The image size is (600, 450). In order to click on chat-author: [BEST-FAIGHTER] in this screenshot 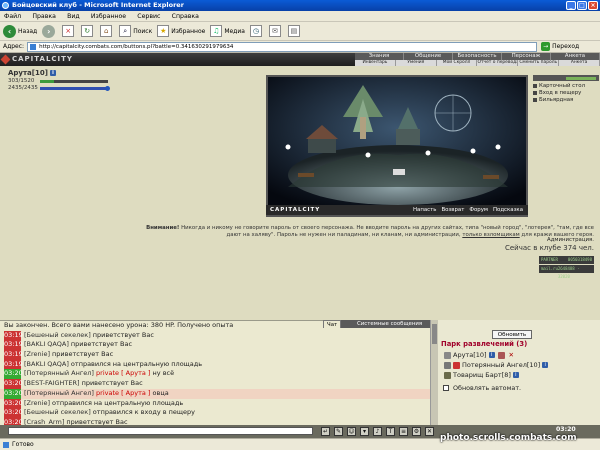, I will do `click(52, 383)`.